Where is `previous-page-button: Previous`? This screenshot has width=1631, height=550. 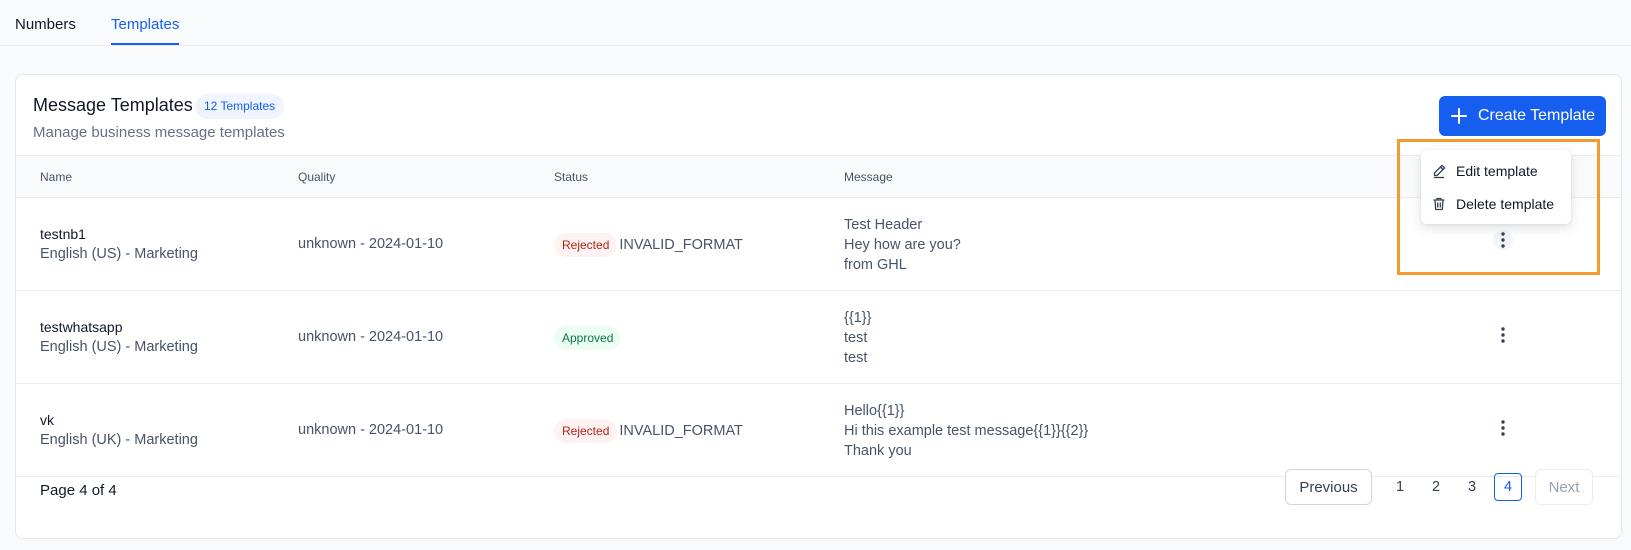 previous-page-button: Previous is located at coordinates (1328, 487).